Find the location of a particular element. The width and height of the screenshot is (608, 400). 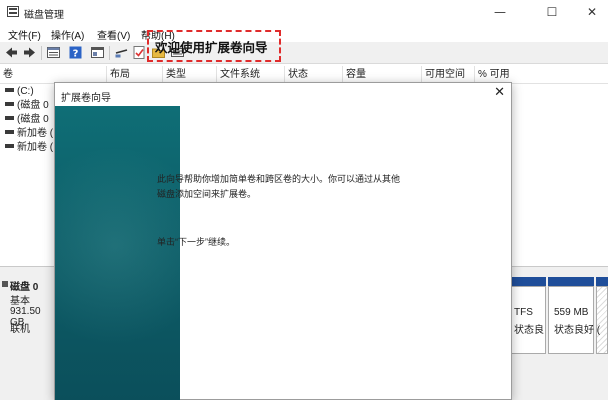

wizard-next-hint: 单击“下一步”继续。 is located at coordinates (196, 242).